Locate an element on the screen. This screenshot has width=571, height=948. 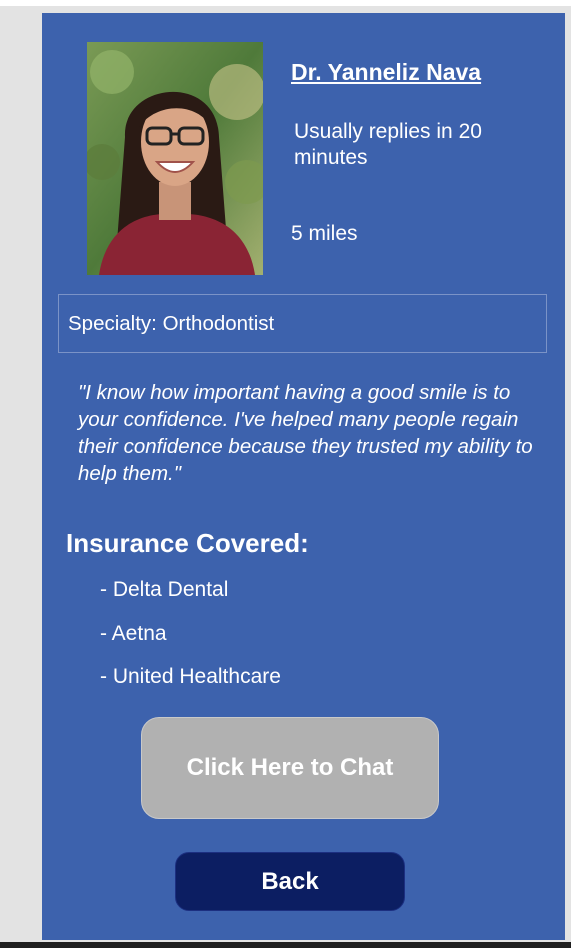
specialty-field: Specialty: Orthodontist is located at coordinates (302, 323).